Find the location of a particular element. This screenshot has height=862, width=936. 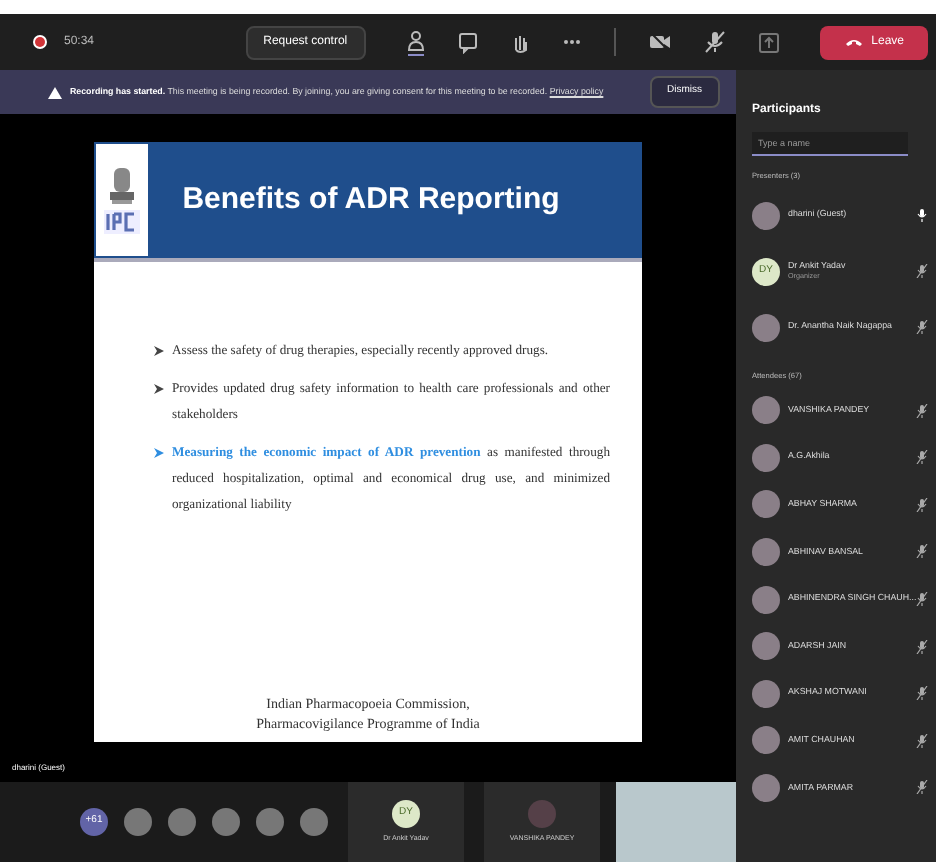

slide-title: Benefits of ADR Reporting is located at coordinates (371, 199).